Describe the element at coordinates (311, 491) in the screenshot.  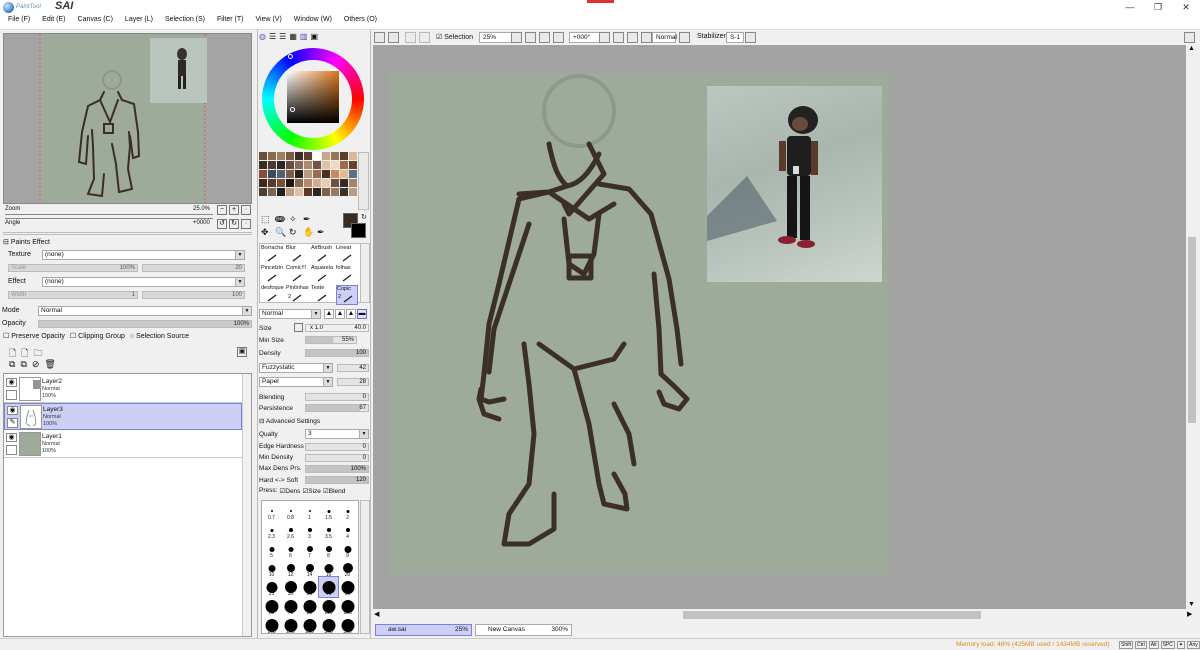
I see `pressure-size-checkbox: ☑Size` at that location.